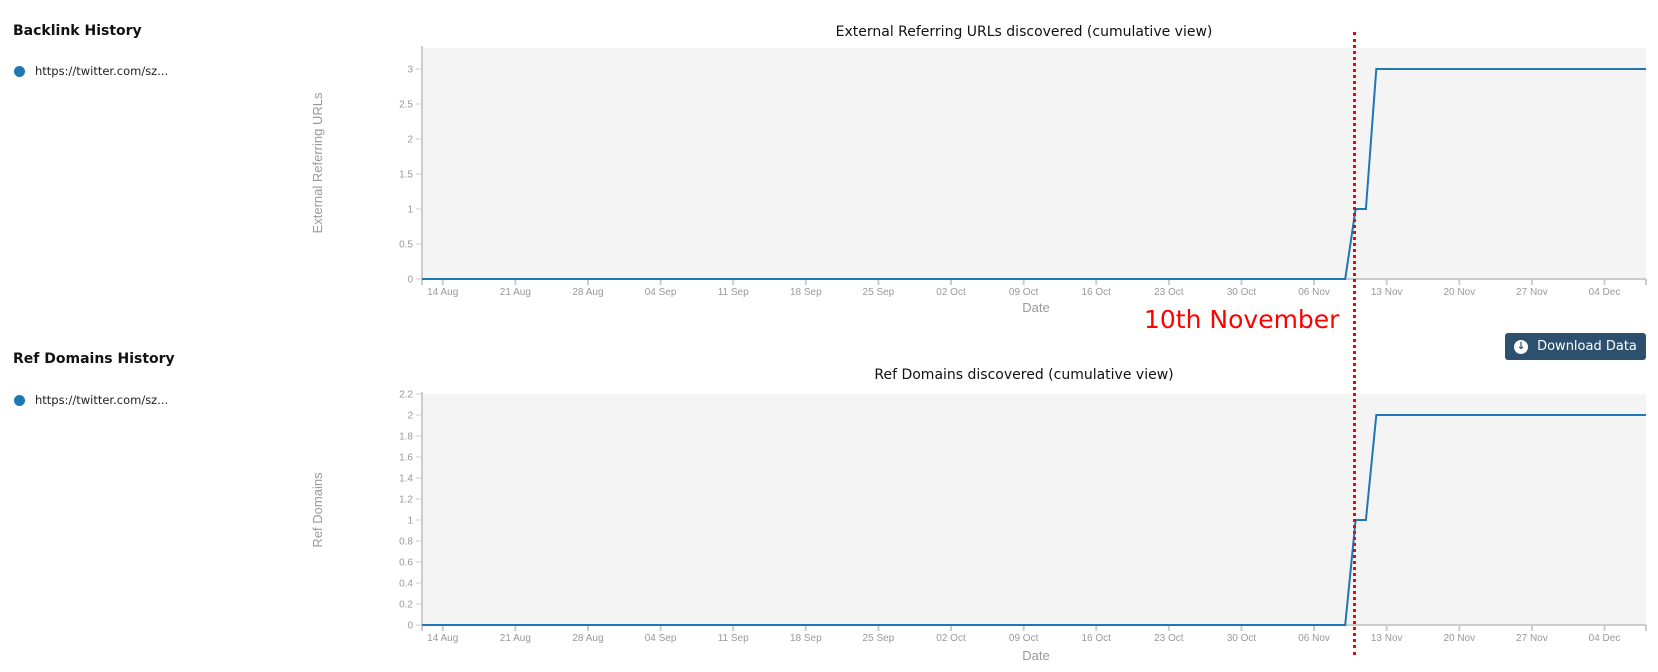 This screenshot has height=672, width=1658. What do you see at coordinates (1242, 319) in the screenshot?
I see `annotation-label: 10th November` at bounding box center [1242, 319].